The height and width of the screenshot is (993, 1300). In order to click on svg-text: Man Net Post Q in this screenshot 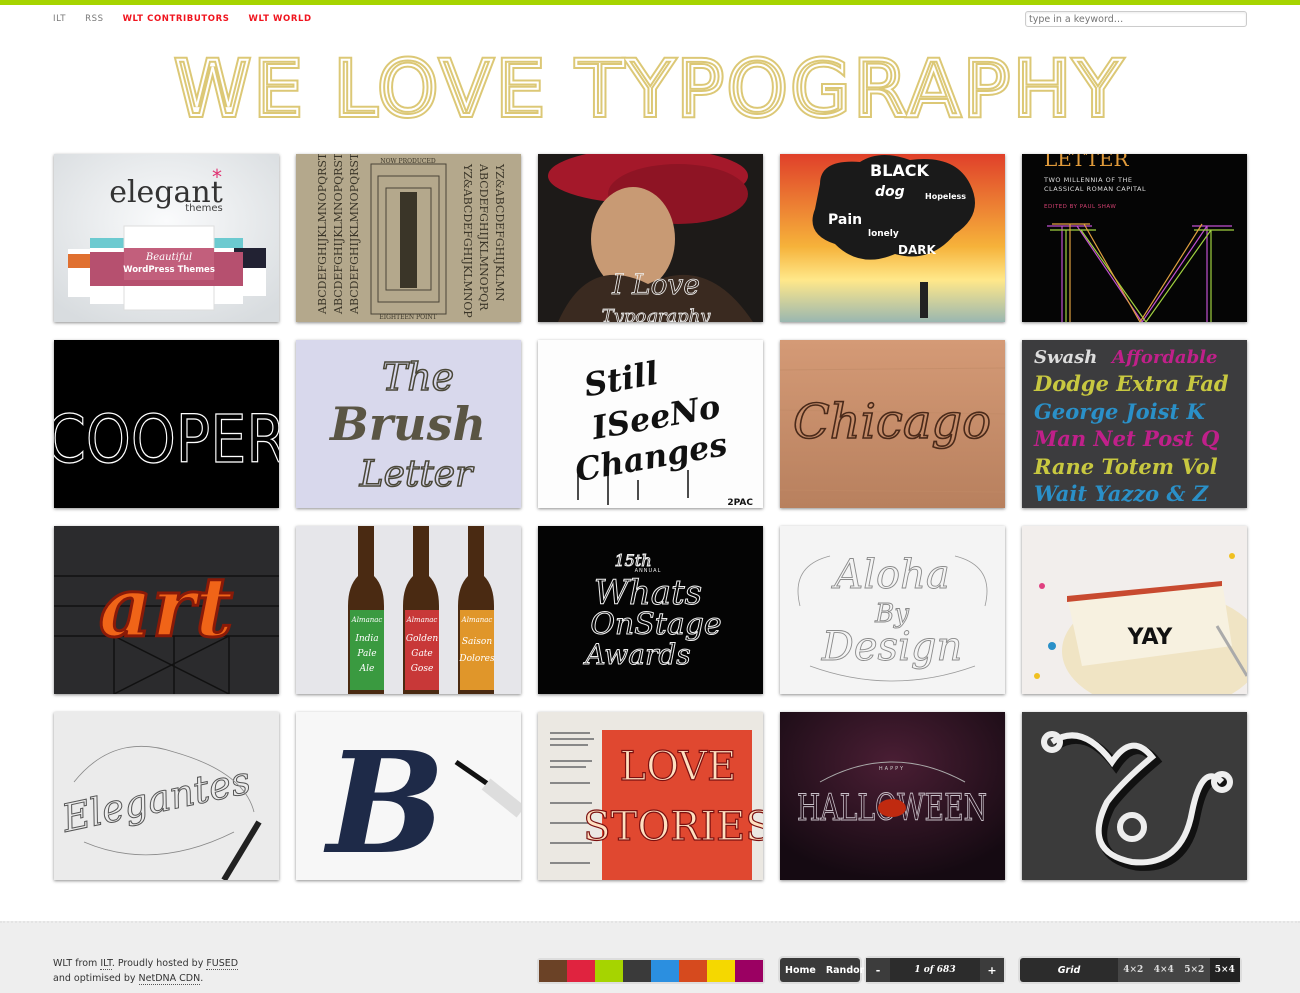, I will do `click(1126, 438)`.